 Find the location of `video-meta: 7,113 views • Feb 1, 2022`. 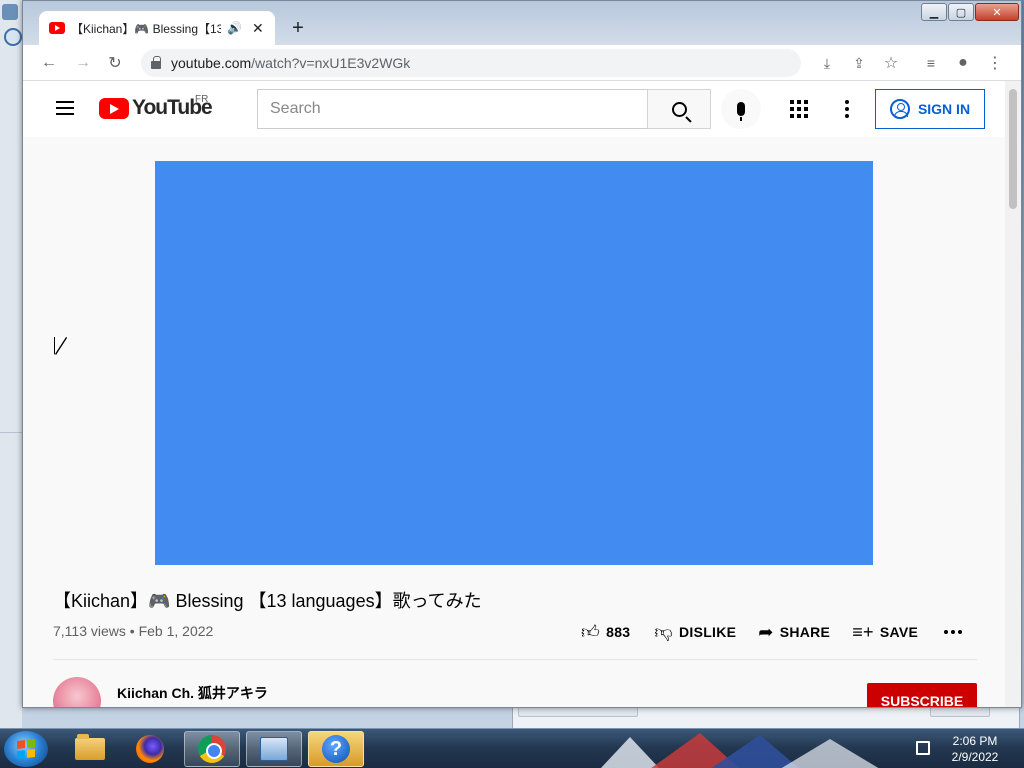

video-meta: 7,113 views • Feb 1, 2022 is located at coordinates (133, 631).